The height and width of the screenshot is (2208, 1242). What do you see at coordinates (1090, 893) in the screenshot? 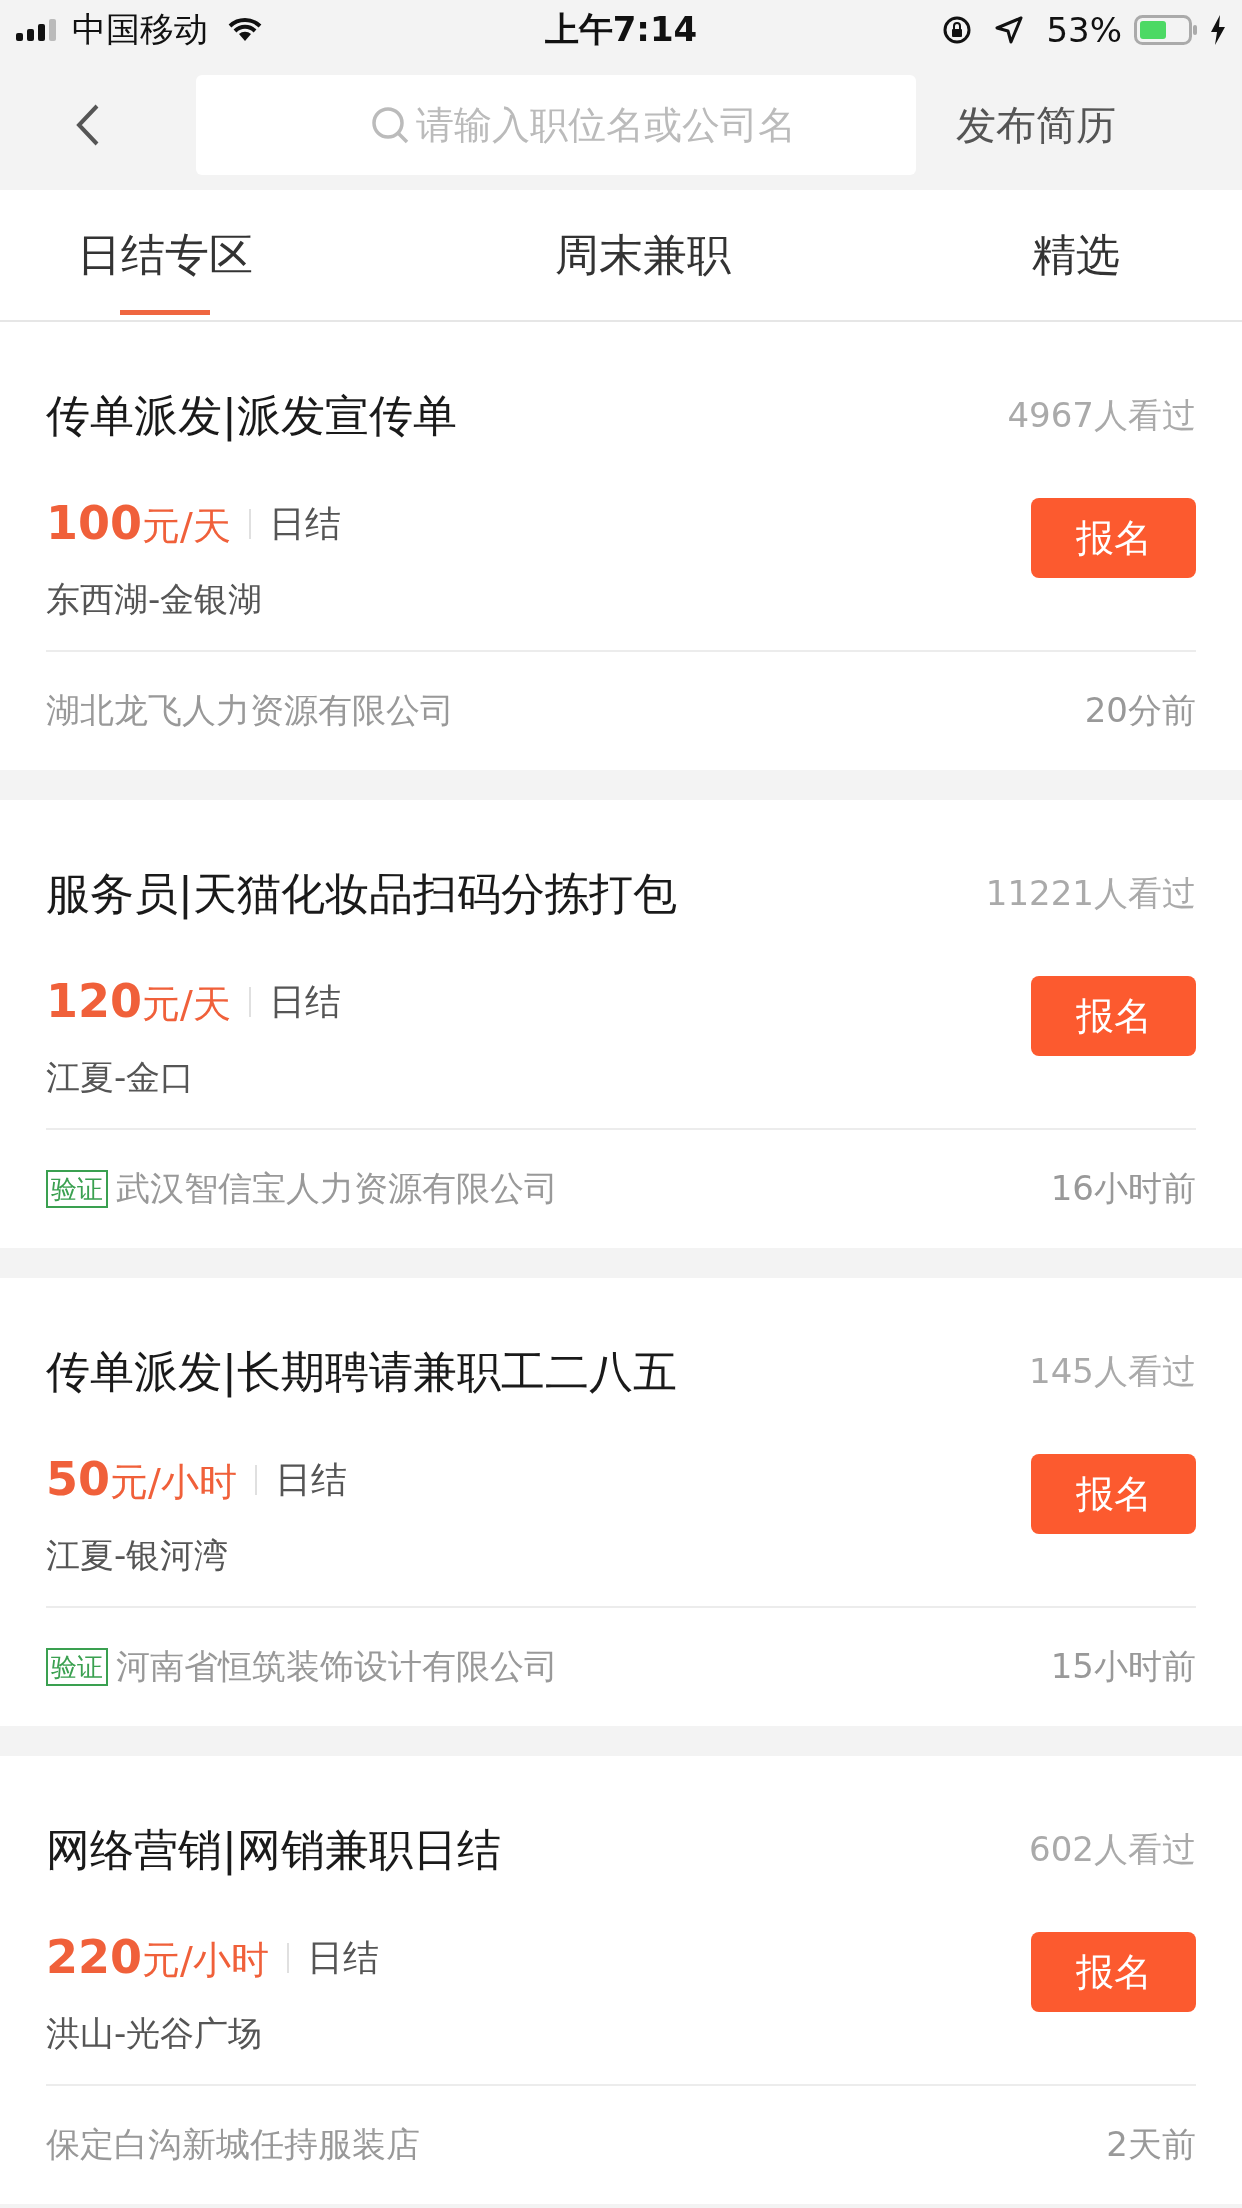
I see `view-count: 11221人看过` at bounding box center [1090, 893].